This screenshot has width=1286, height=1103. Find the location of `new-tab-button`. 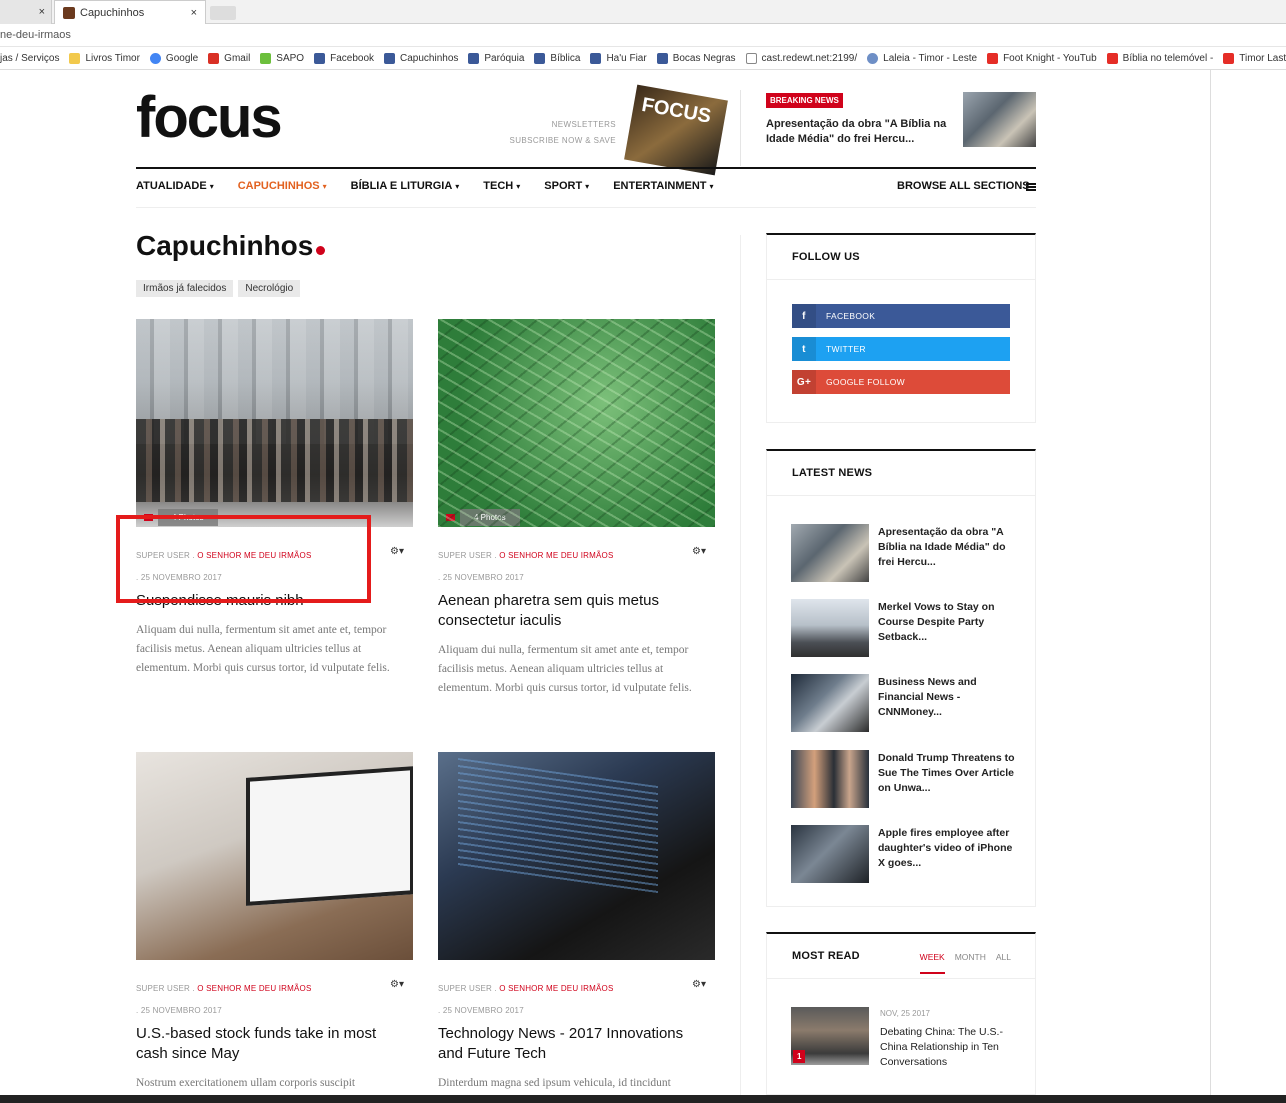

new-tab-button is located at coordinates (223, 13).